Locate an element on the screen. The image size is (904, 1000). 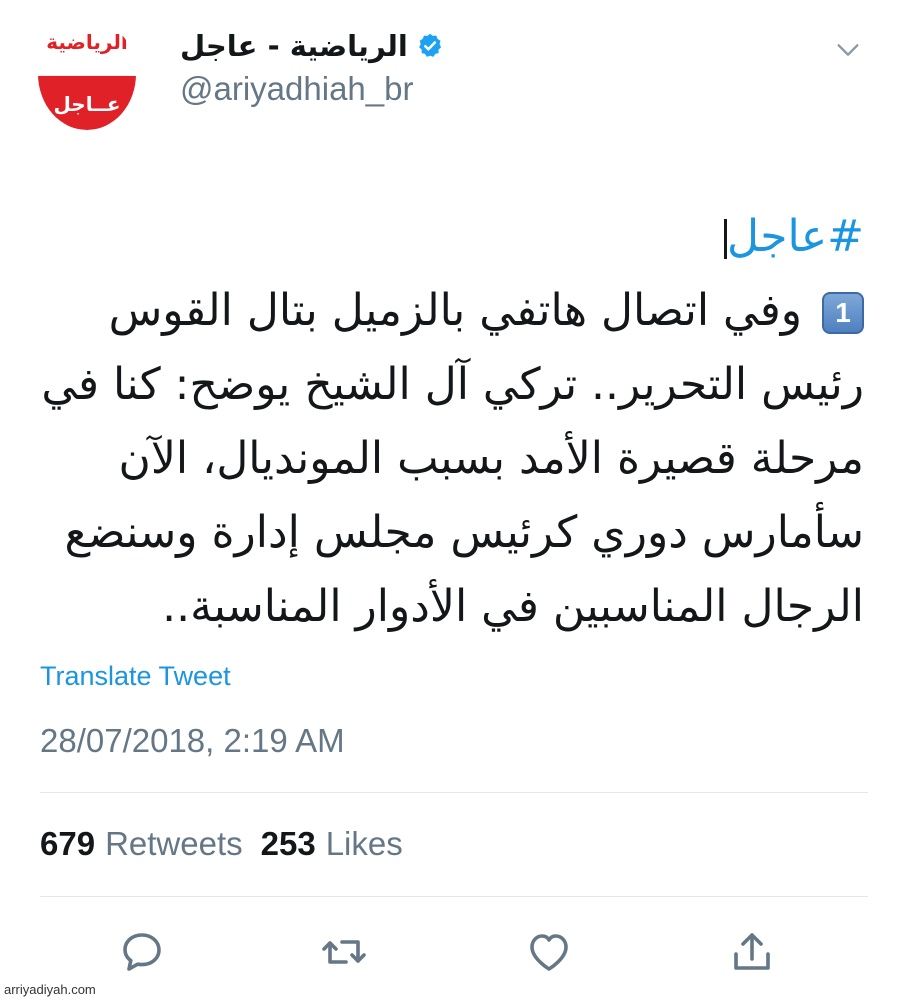
translate-tweet-link: Translate Tweet is located at coordinates (135, 676).